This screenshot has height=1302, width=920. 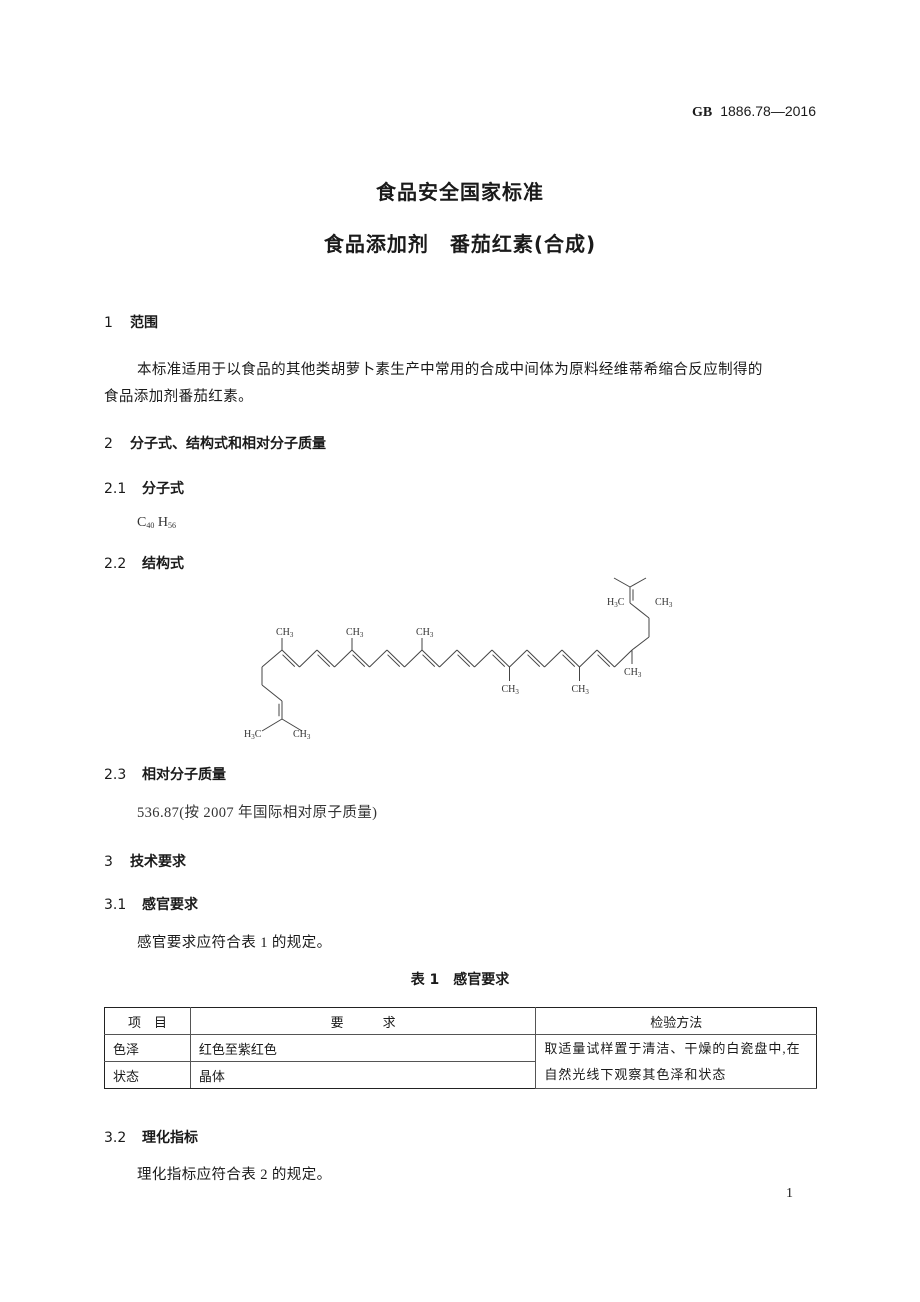 I want to click on molecule-labels: H3C CH3 CH3 CH3 CH3 CH3 CH3 CH3 H3C CH3, so click(x=458, y=669).